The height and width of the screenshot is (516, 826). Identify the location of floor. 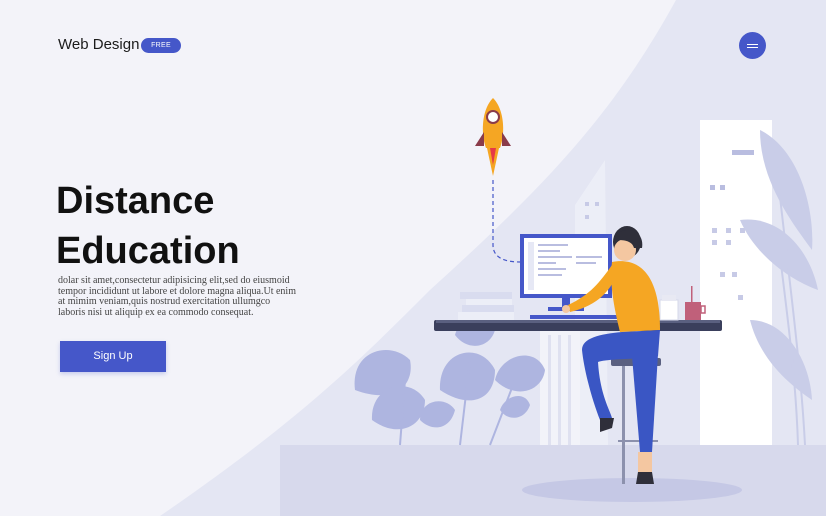
(553, 480).